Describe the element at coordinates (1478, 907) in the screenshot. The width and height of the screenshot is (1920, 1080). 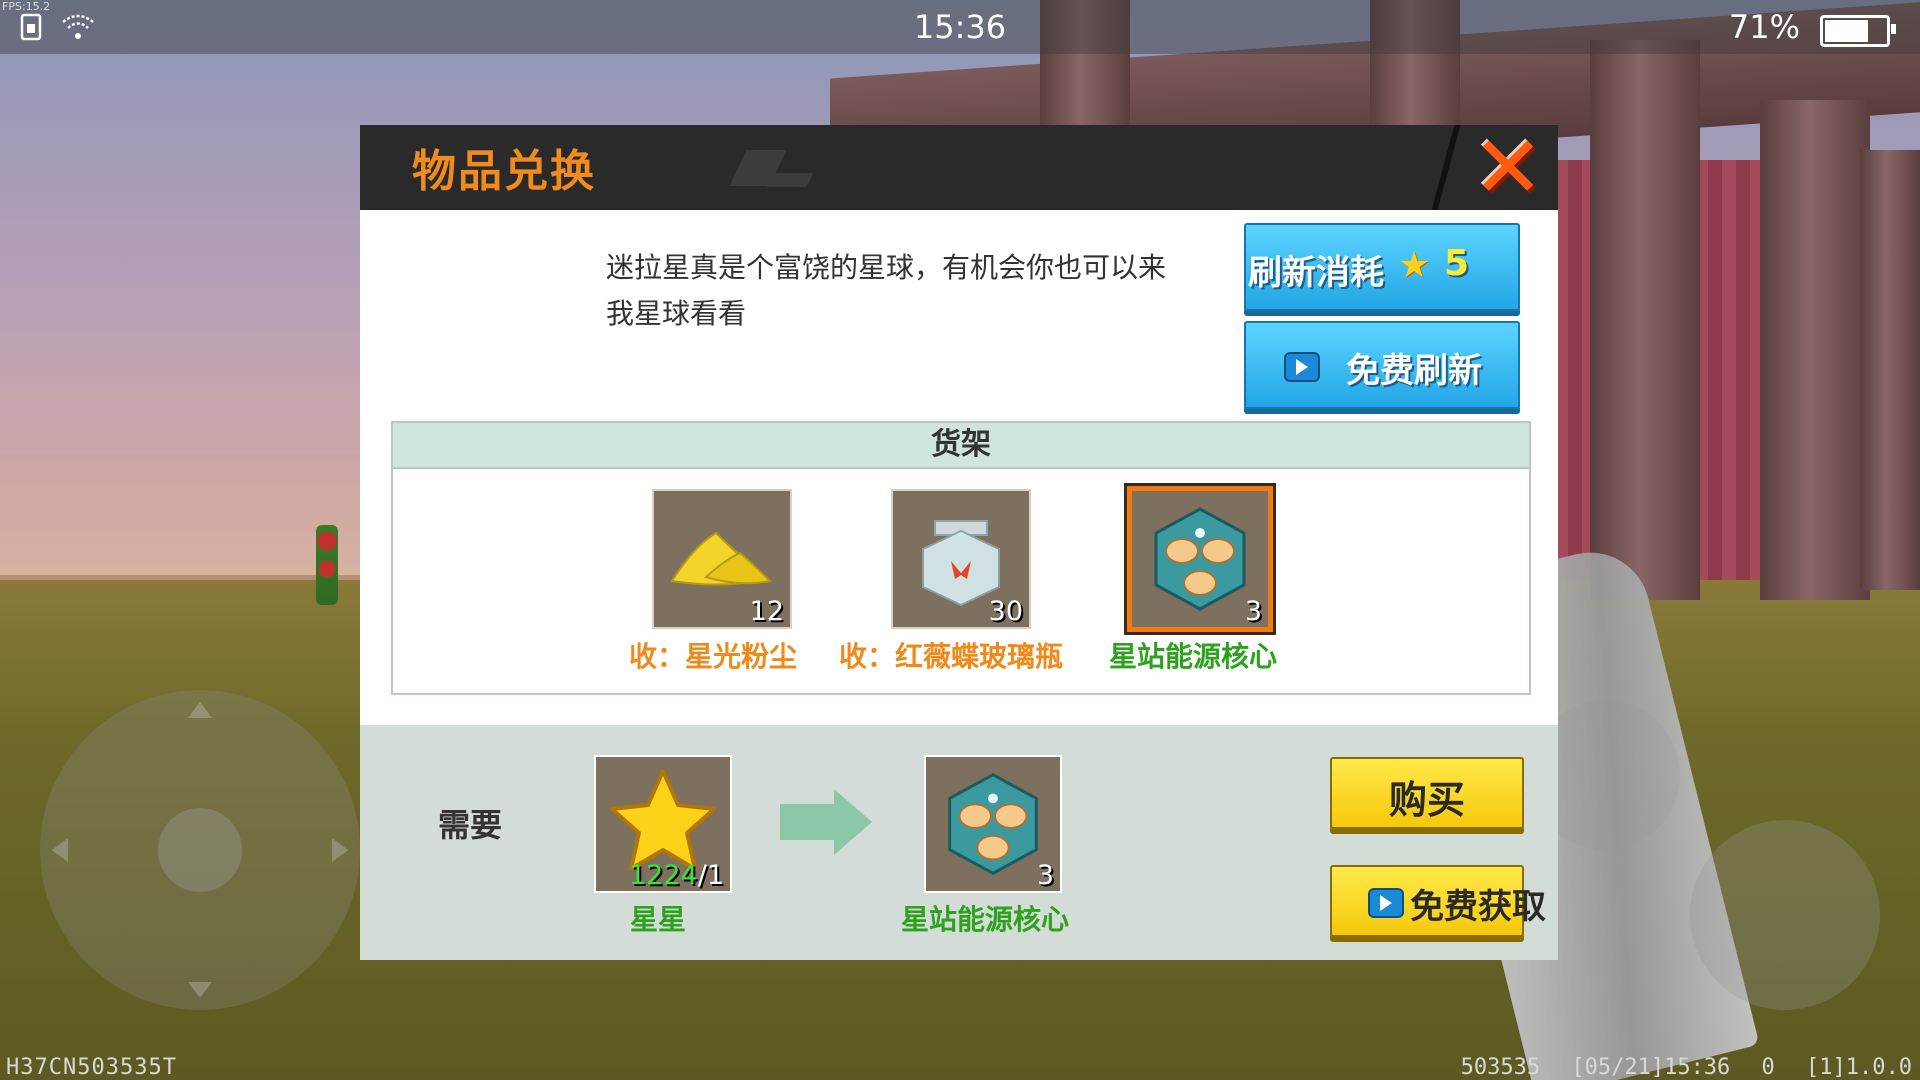
I see `free-get-label: 免费获取` at that location.